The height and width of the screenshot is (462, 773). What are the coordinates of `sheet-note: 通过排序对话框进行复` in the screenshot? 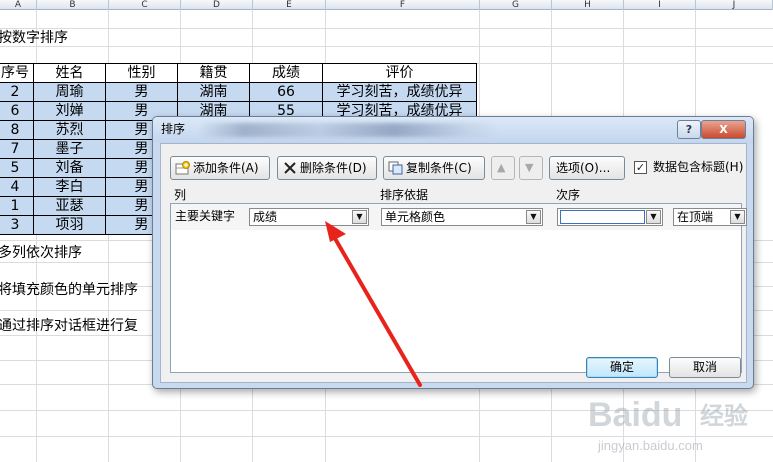 It's located at (69, 326).